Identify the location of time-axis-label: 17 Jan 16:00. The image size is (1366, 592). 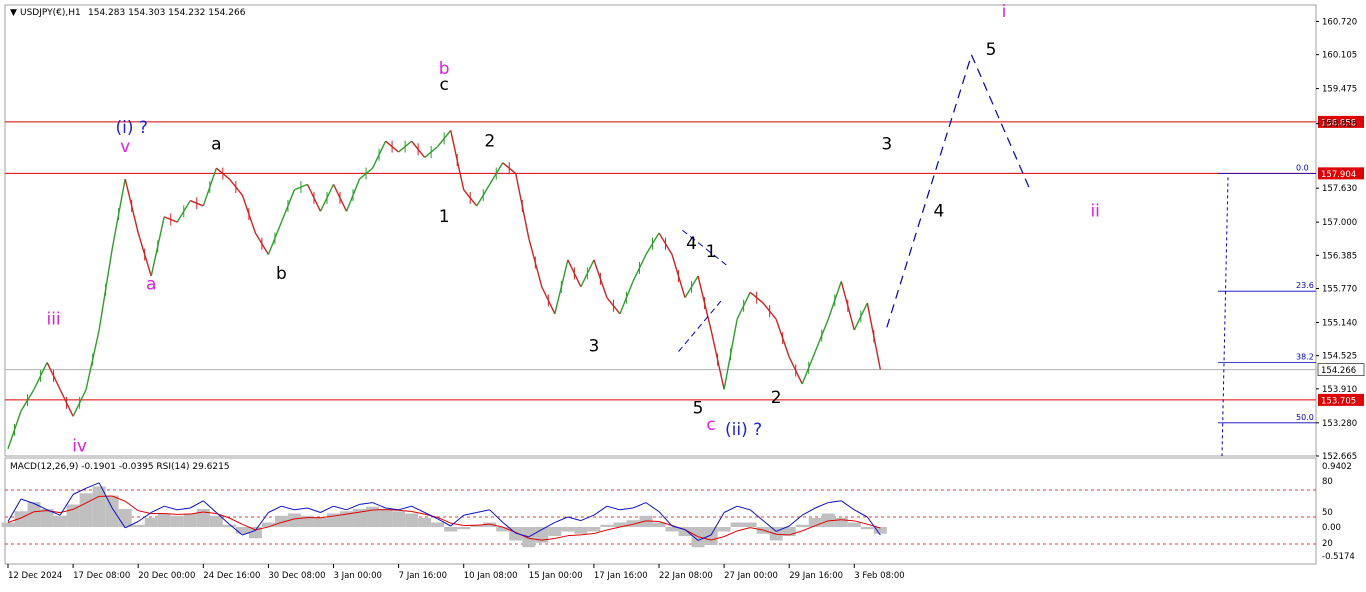
(621, 576).